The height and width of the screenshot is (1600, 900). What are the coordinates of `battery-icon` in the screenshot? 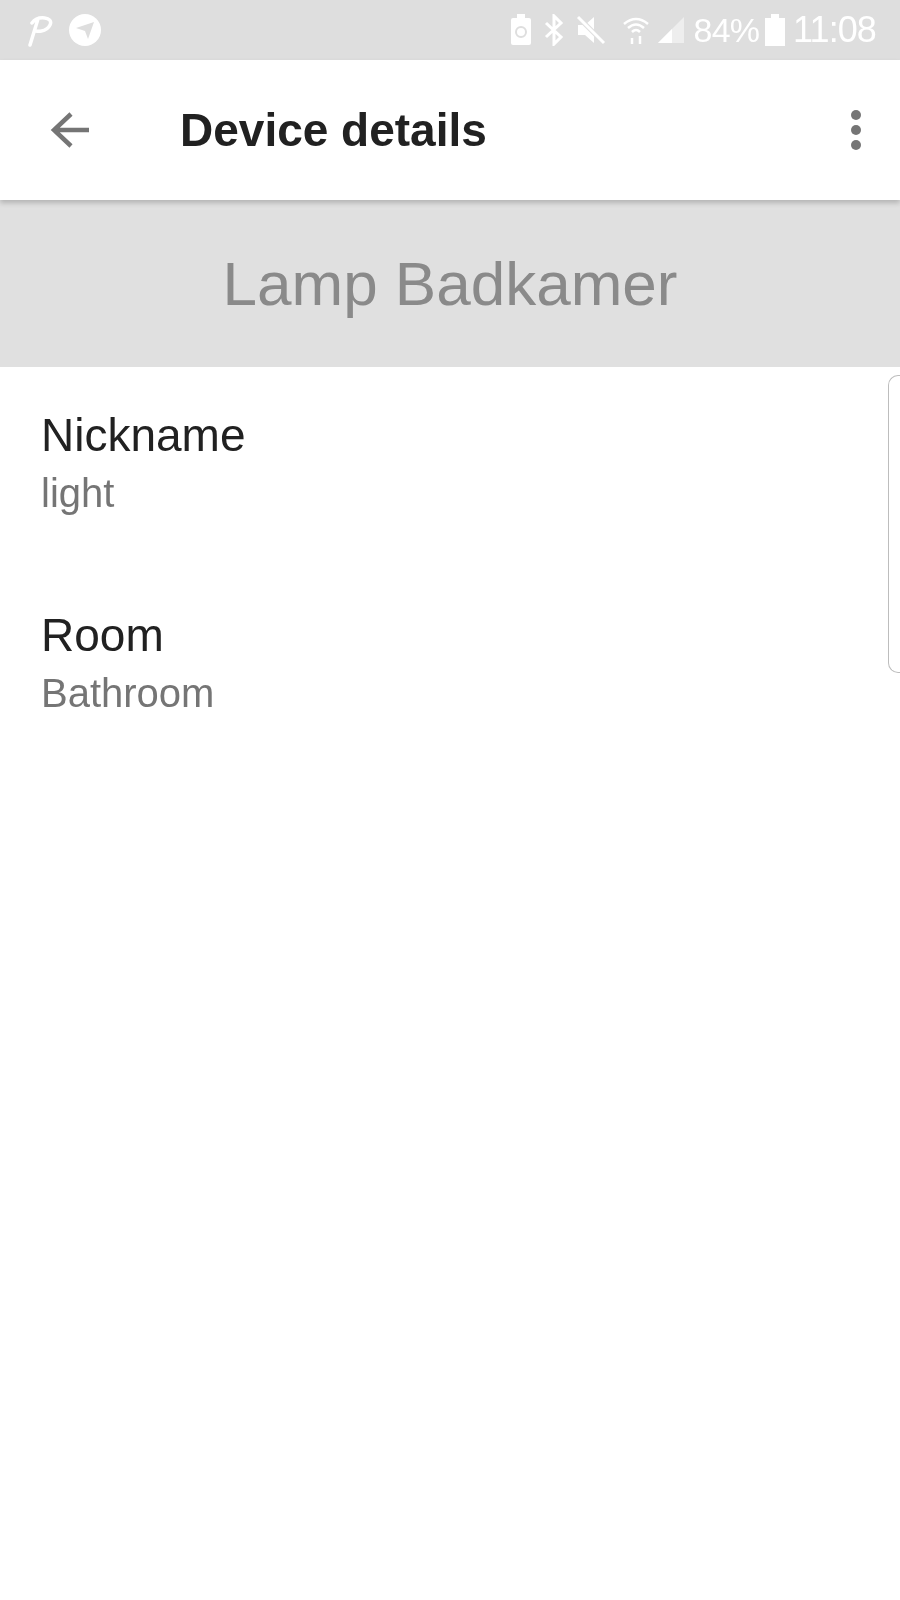 It's located at (775, 30).